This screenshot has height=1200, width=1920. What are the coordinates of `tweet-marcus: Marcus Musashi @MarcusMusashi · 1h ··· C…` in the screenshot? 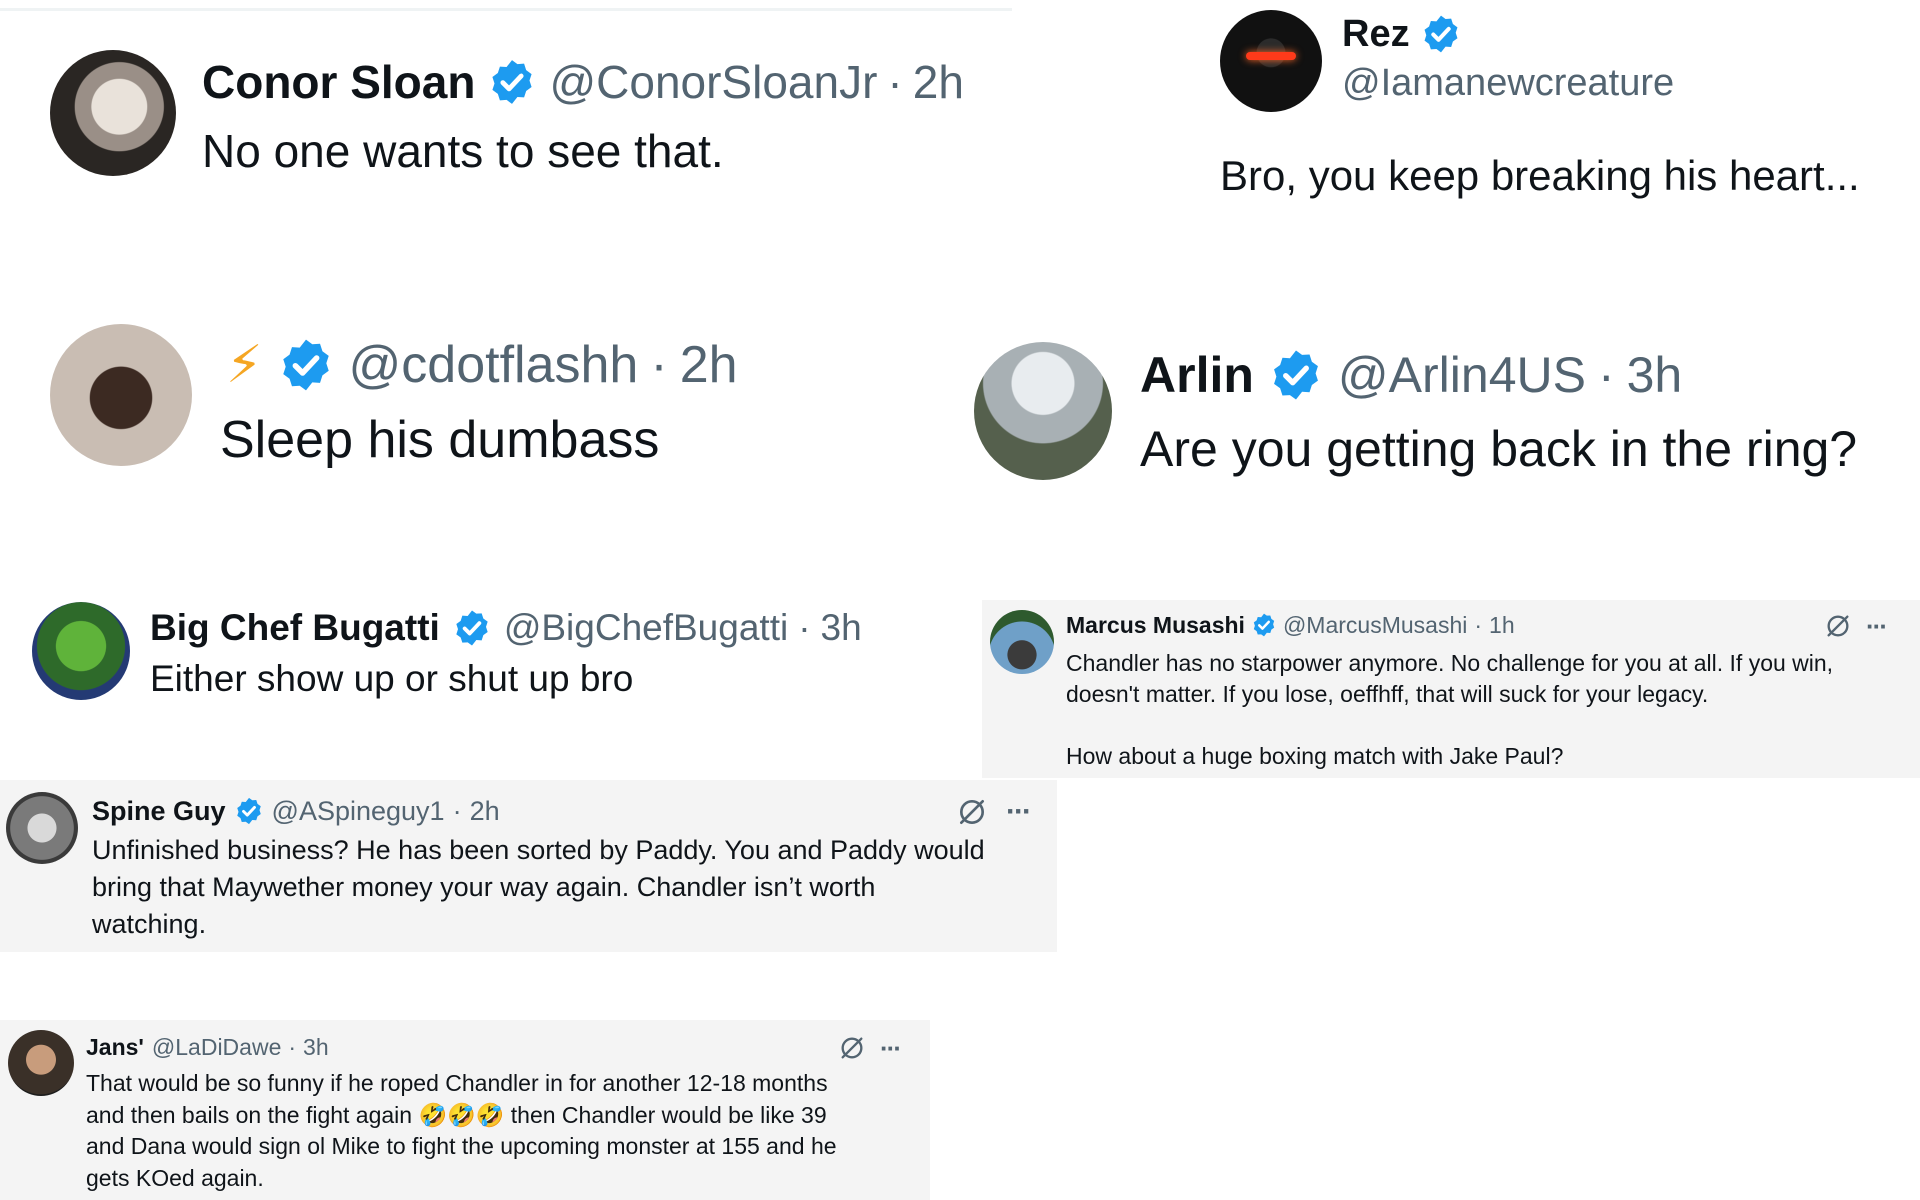 It's located at (1451, 689).